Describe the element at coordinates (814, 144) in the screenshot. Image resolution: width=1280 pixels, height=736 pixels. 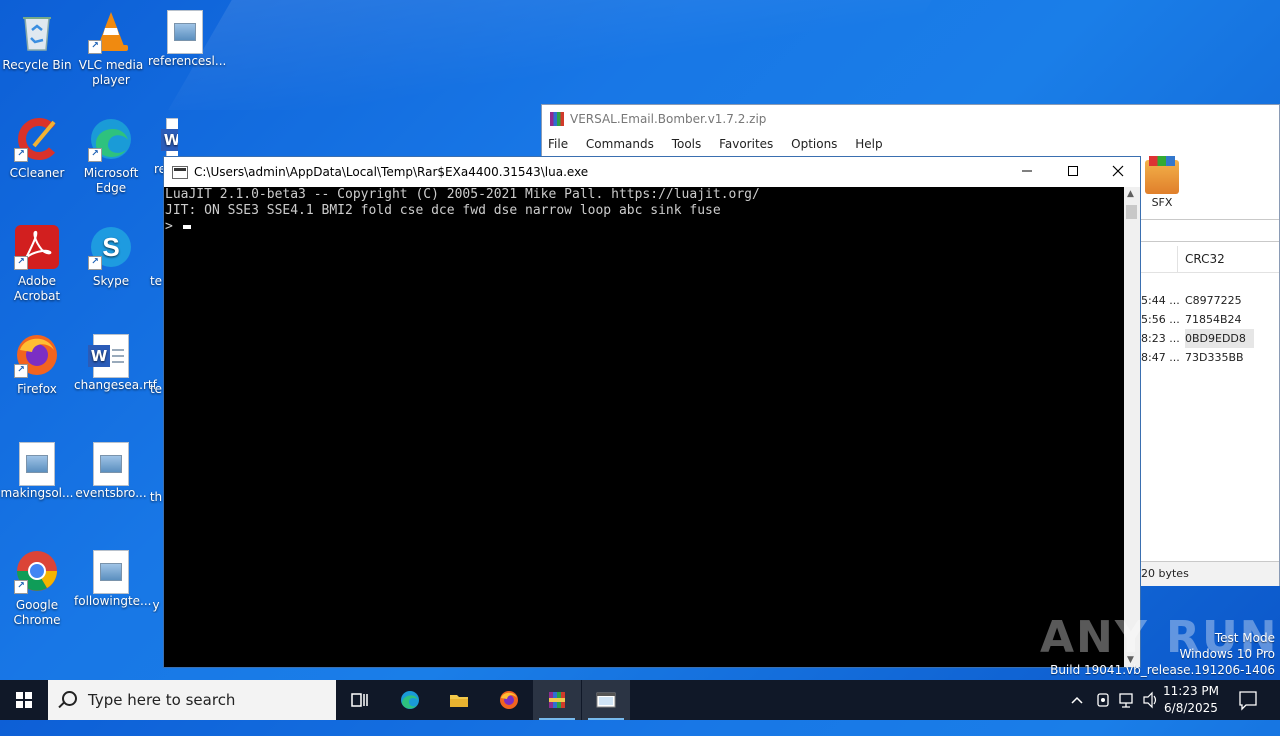
I see `menu-options: Options` at that location.